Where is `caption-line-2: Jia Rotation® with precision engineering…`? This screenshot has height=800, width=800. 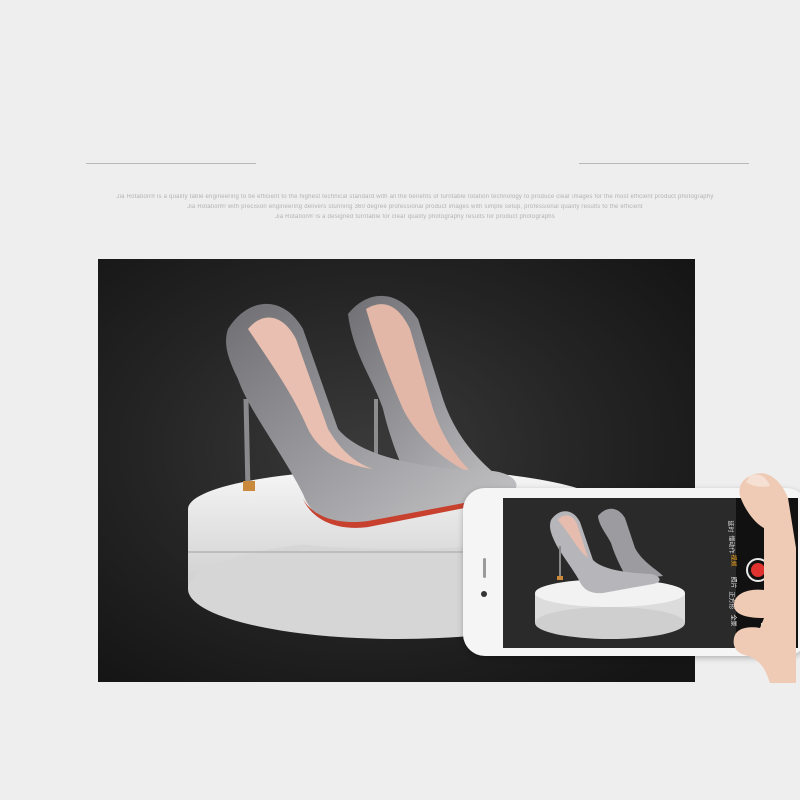
caption-line-2: Jia Rotation® with precision engineering… is located at coordinates (415, 207).